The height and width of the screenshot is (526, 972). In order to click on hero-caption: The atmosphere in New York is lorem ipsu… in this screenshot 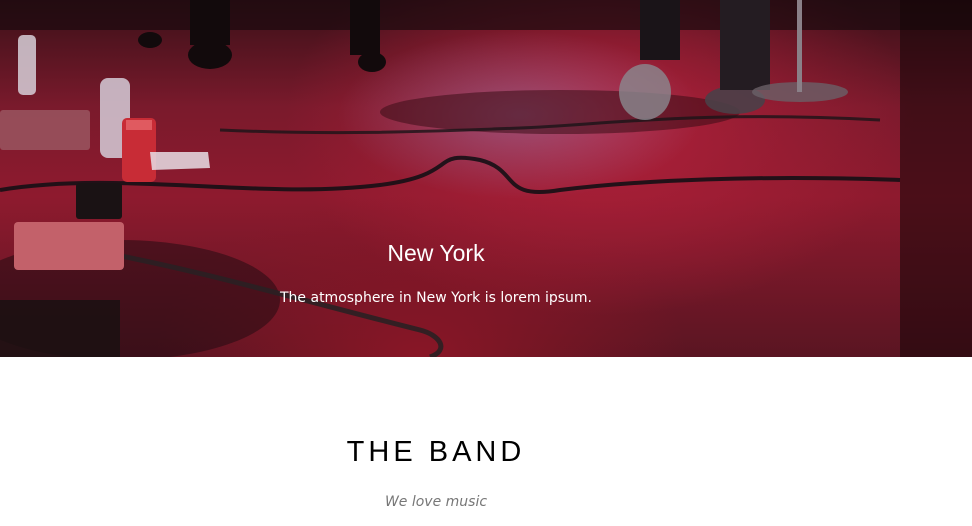, I will do `click(436, 298)`.